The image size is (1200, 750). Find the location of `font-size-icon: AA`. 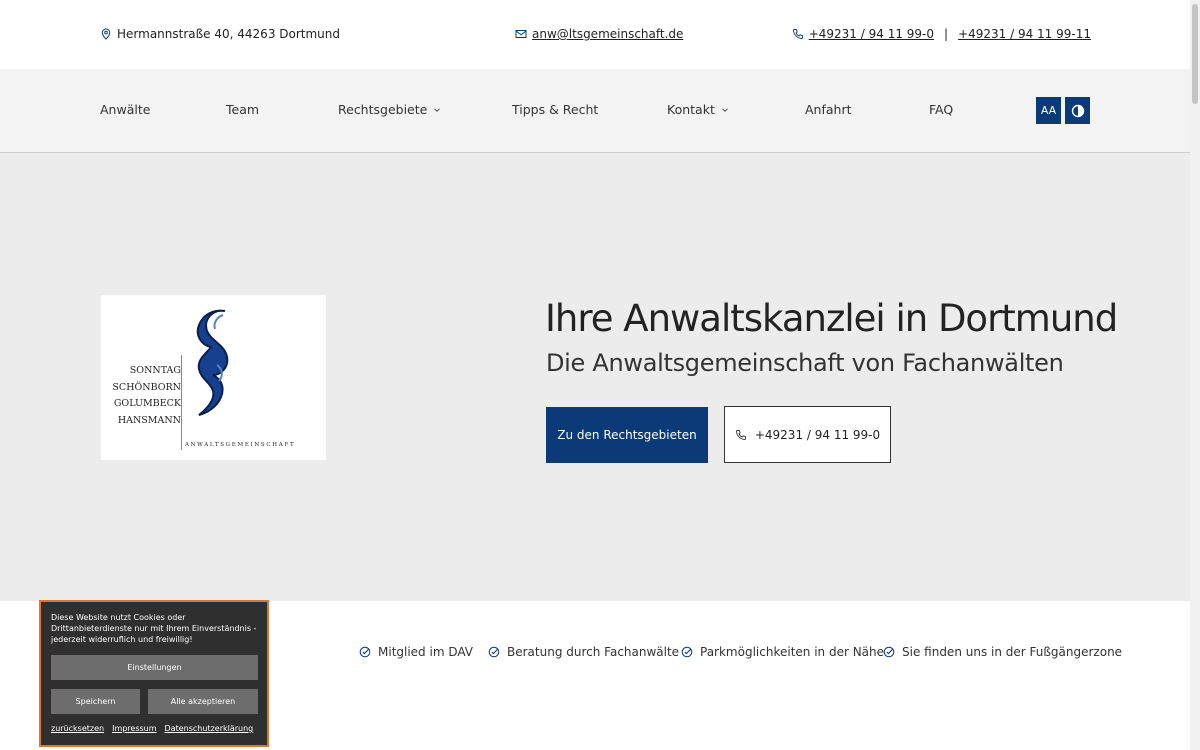

font-size-icon: AA is located at coordinates (1048, 110).